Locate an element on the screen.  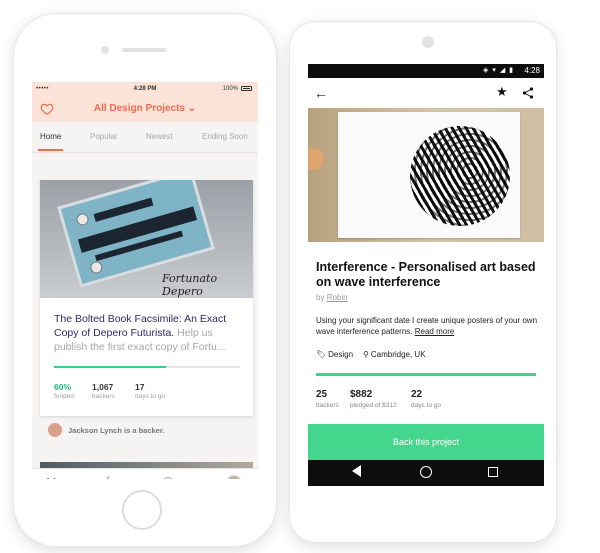
category-tag: 🏷 Design is located at coordinates (334, 354).